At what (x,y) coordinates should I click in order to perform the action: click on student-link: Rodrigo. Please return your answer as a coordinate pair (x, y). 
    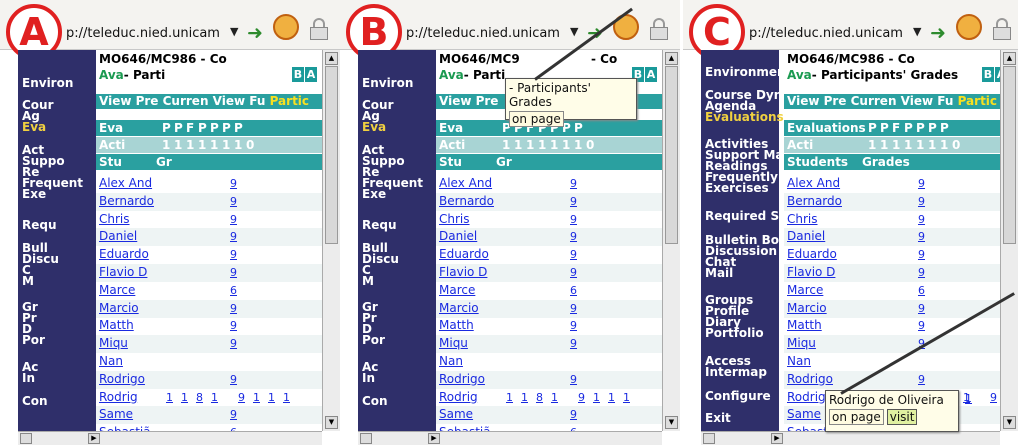
    Looking at the image, I should click on (810, 379).